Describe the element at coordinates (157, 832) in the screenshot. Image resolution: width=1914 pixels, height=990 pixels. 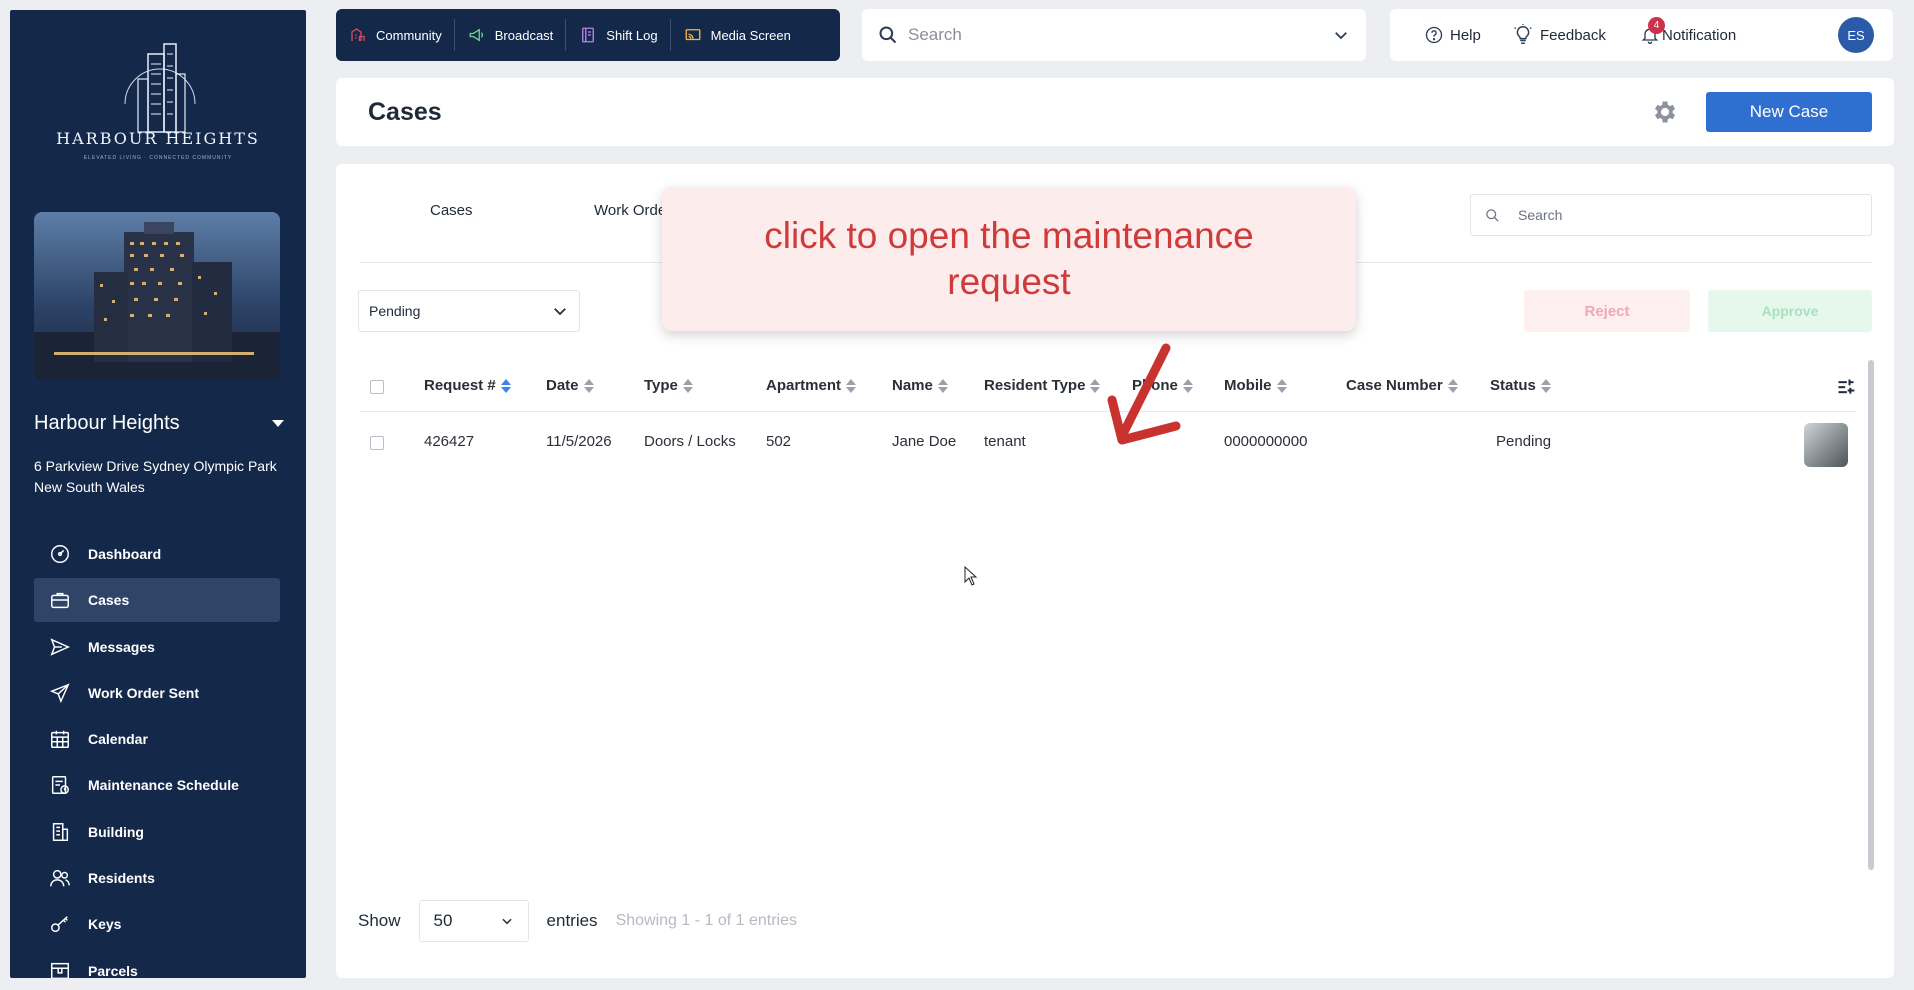
I see `sidebar-item-building: Building` at that location.